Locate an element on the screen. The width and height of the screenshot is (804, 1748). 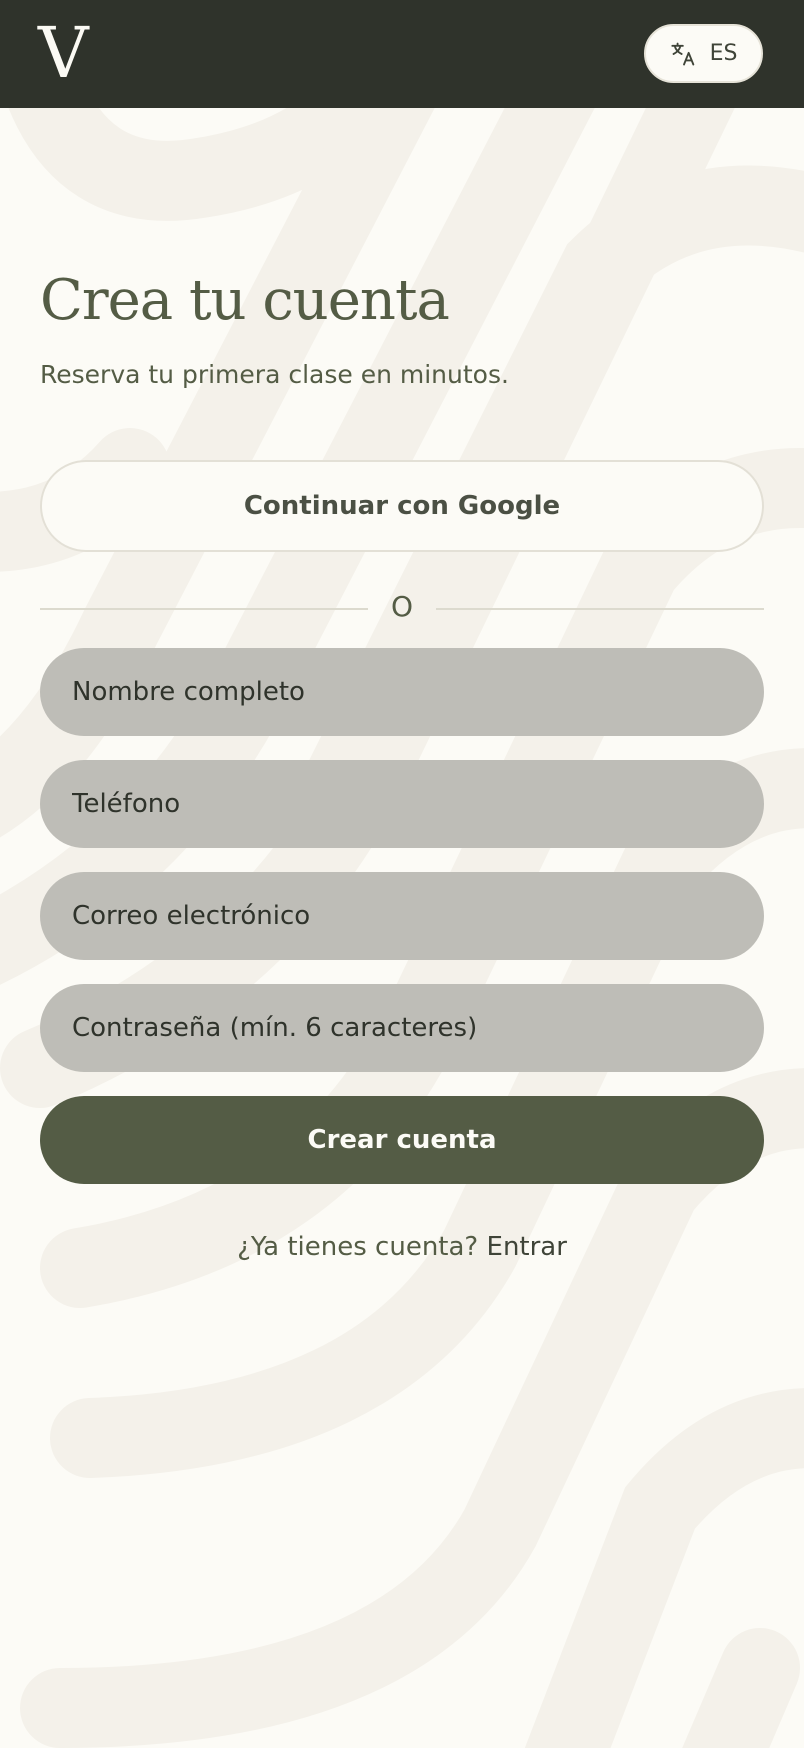
login-link: Entrar is located at coordinates (527, 1247).